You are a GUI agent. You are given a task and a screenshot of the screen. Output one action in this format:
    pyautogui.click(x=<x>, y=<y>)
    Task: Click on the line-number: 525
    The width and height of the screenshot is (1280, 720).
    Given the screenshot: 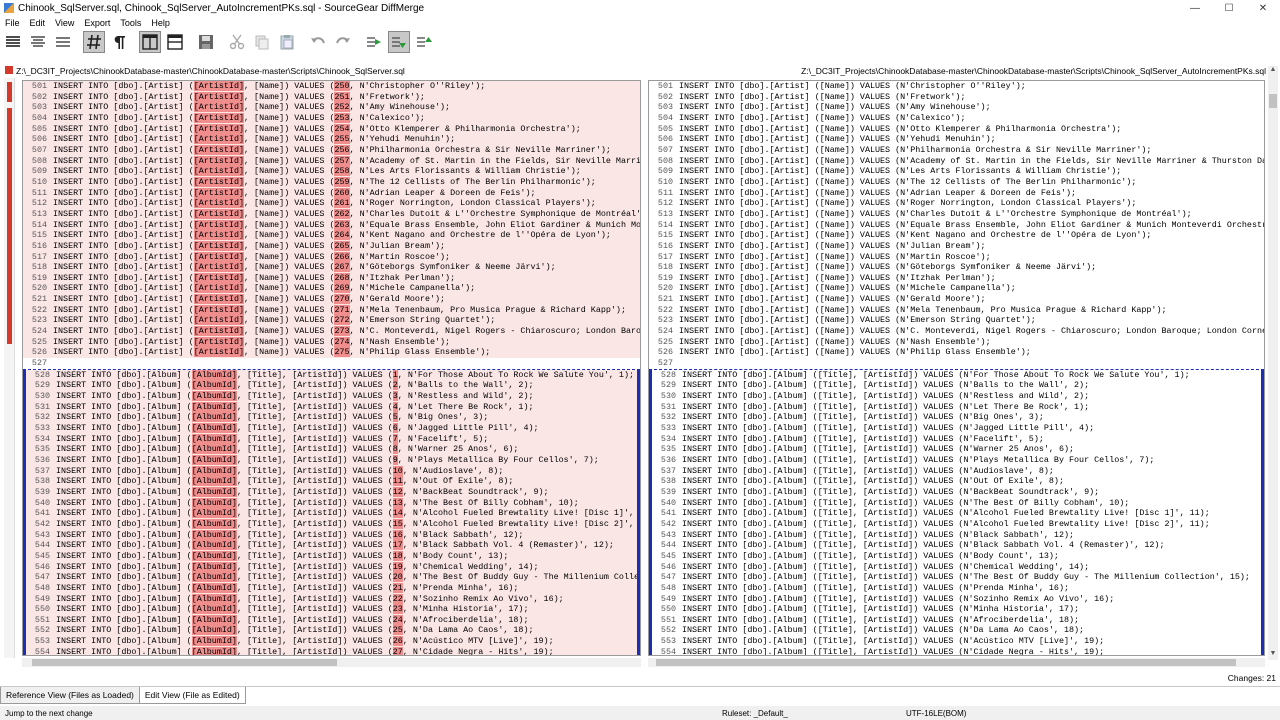 What is the action you would take?
    pyautogui.click(x=665, y=341)
    